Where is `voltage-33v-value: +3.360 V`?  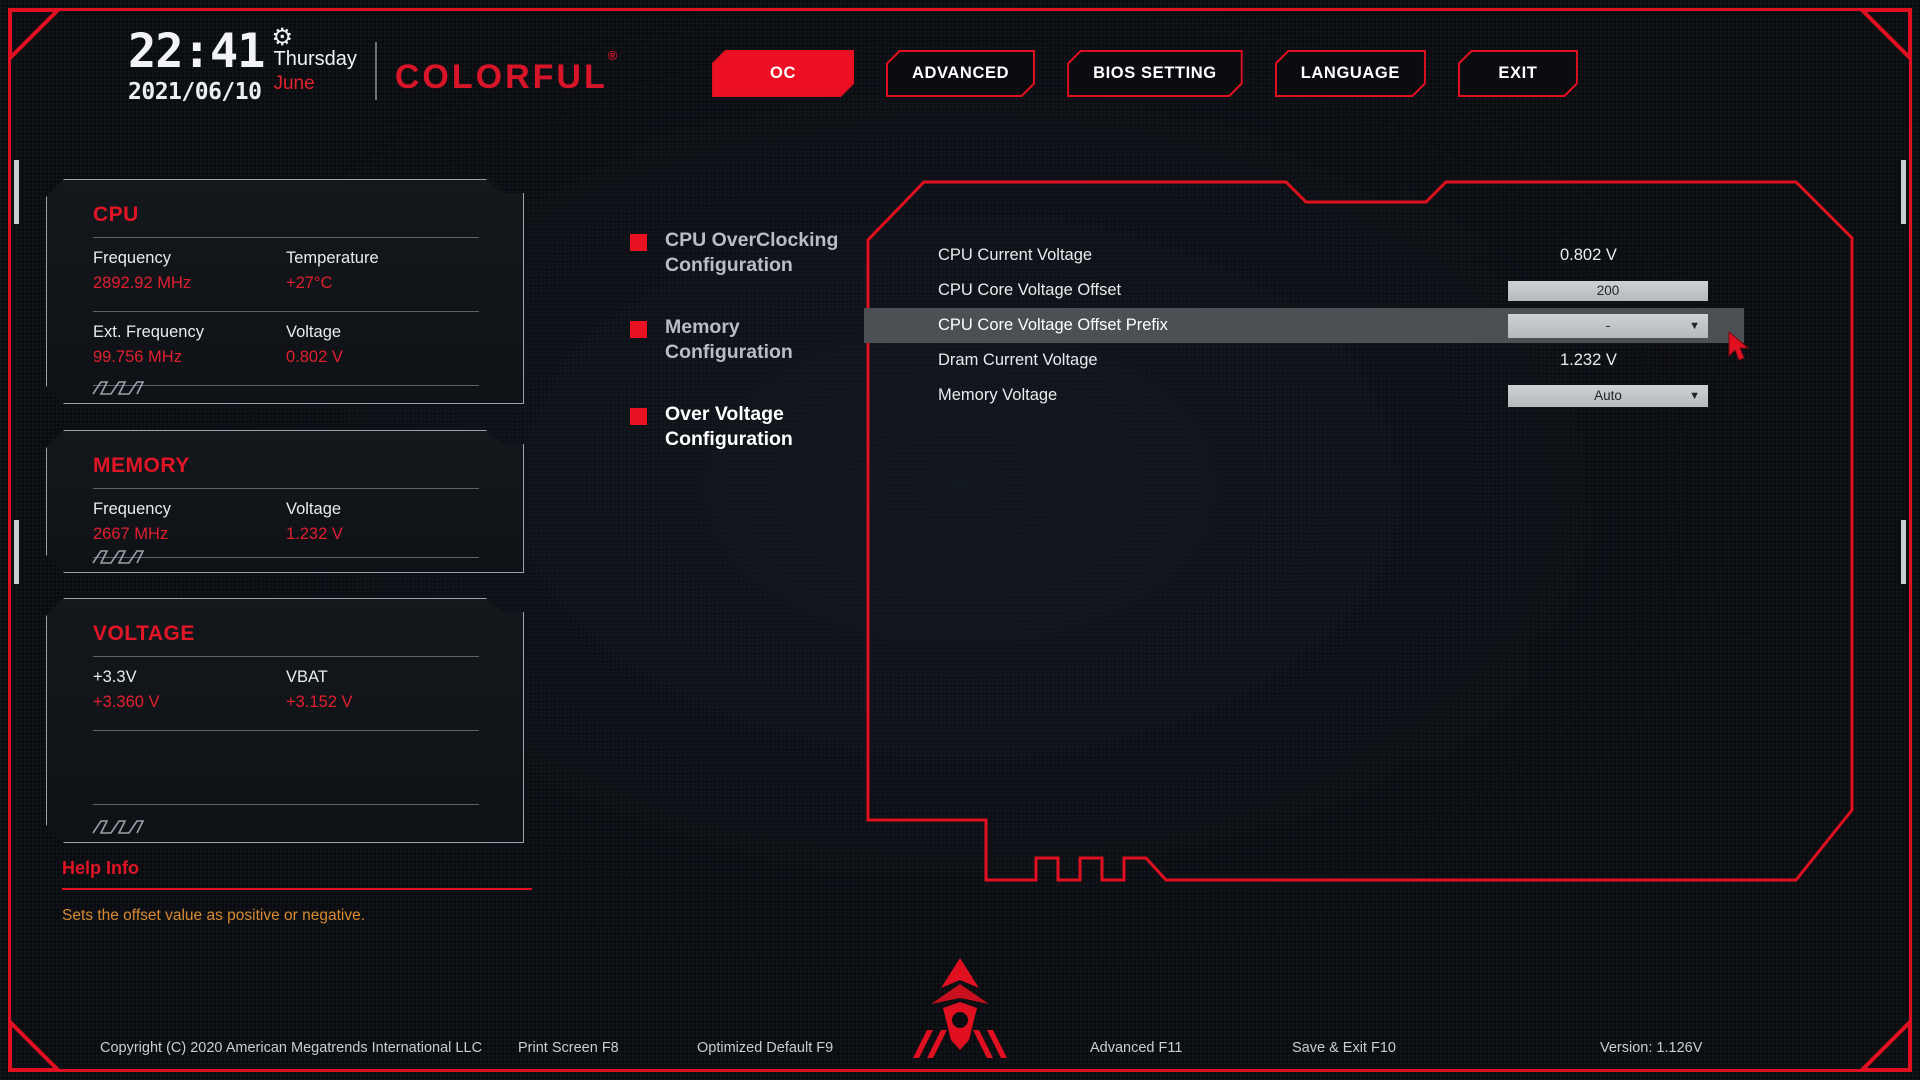 voltage-33v-value: +3.360 V is located at coordinates (126, 701).